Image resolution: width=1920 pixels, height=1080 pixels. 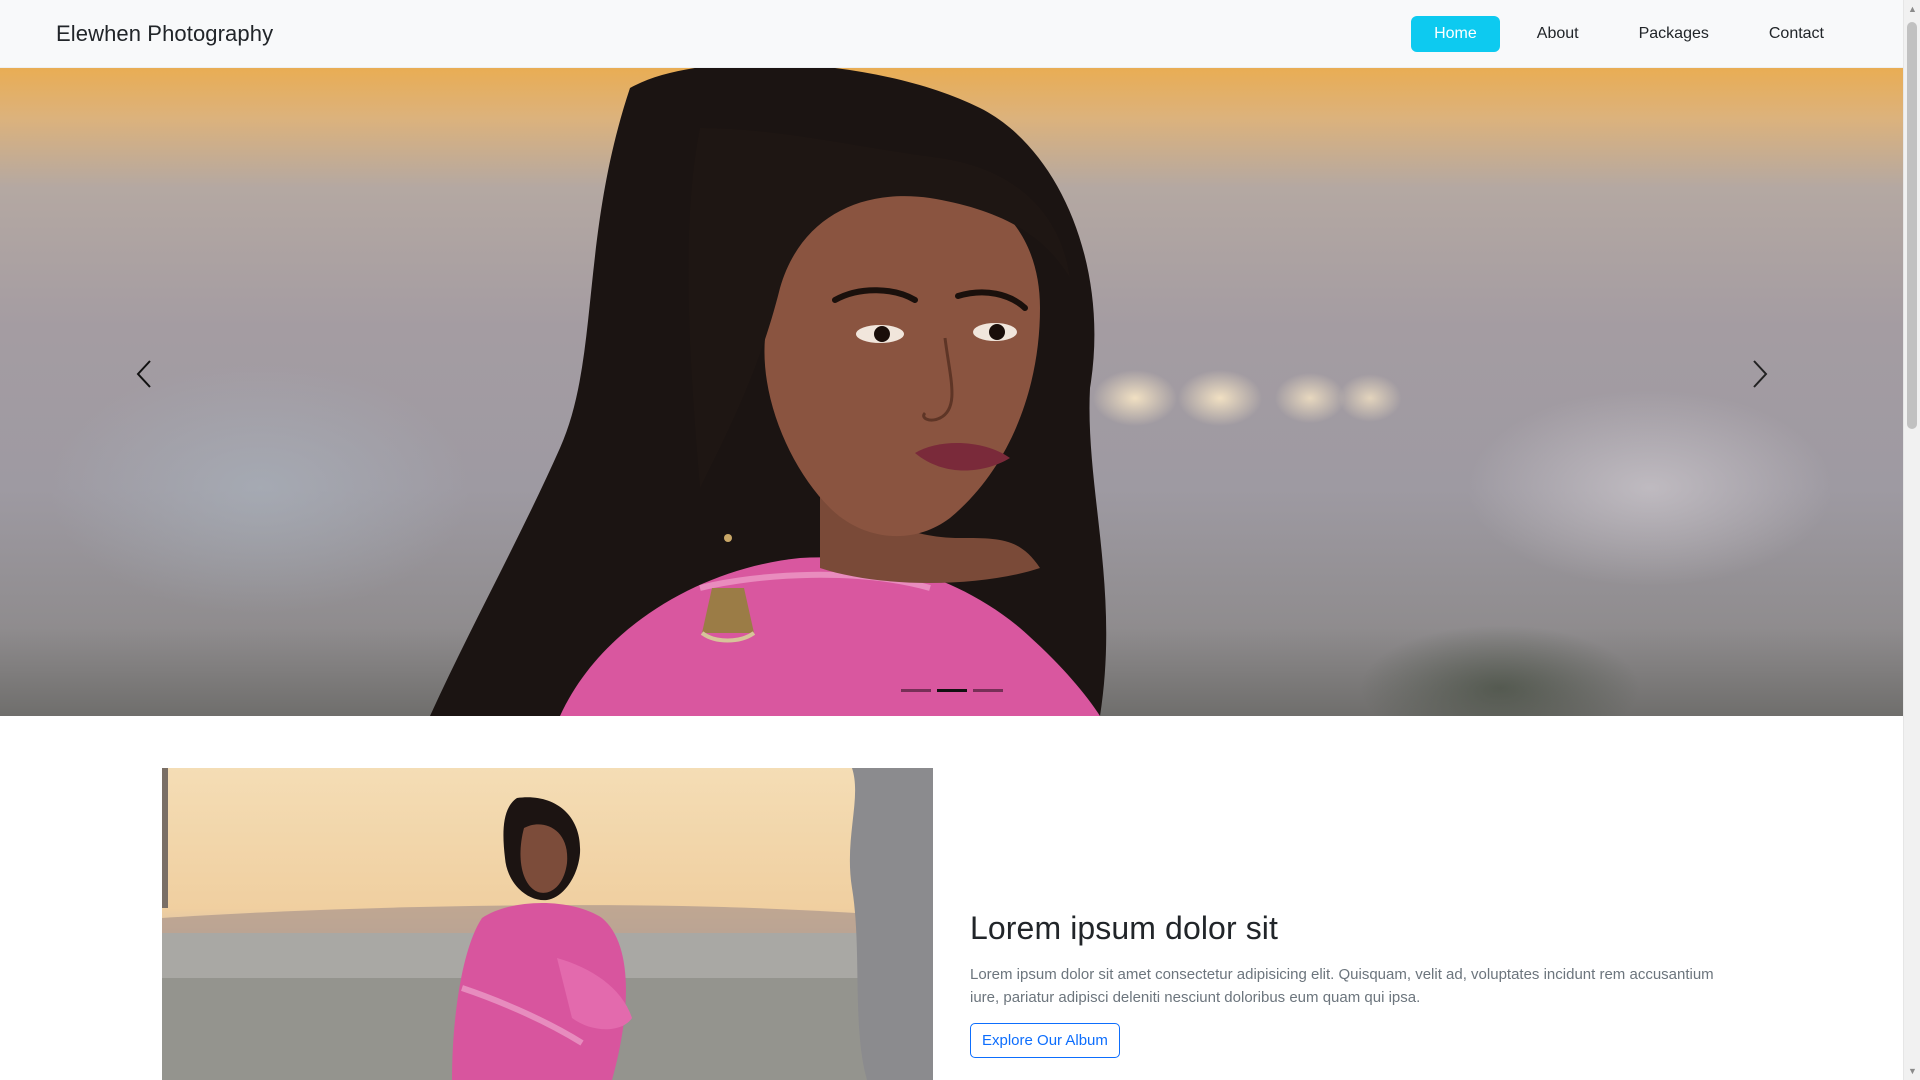 What do you see at coordinates (1045, 1040) in the screenshot?
I see `explore-album-button: Explore Our Album` at bounding box center [1045, 1040].